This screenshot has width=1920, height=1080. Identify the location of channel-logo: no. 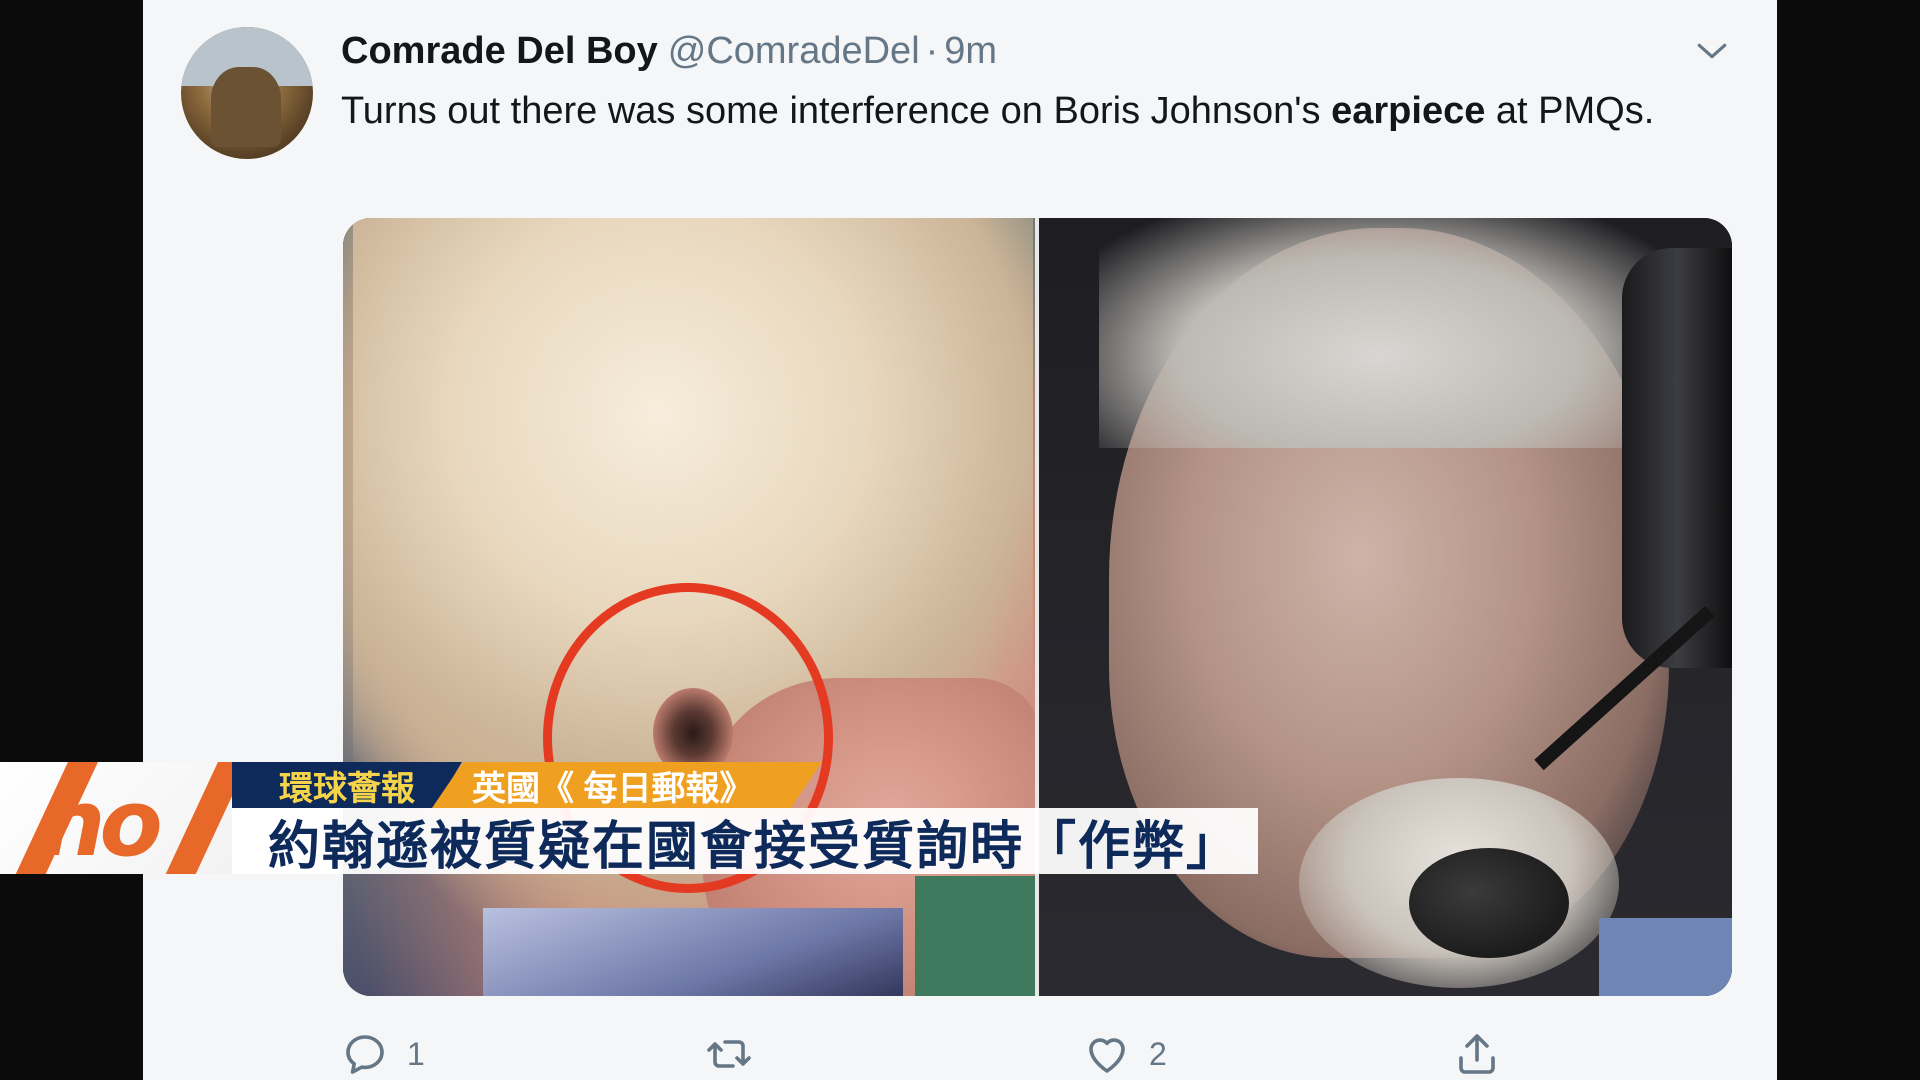
(116, 818).